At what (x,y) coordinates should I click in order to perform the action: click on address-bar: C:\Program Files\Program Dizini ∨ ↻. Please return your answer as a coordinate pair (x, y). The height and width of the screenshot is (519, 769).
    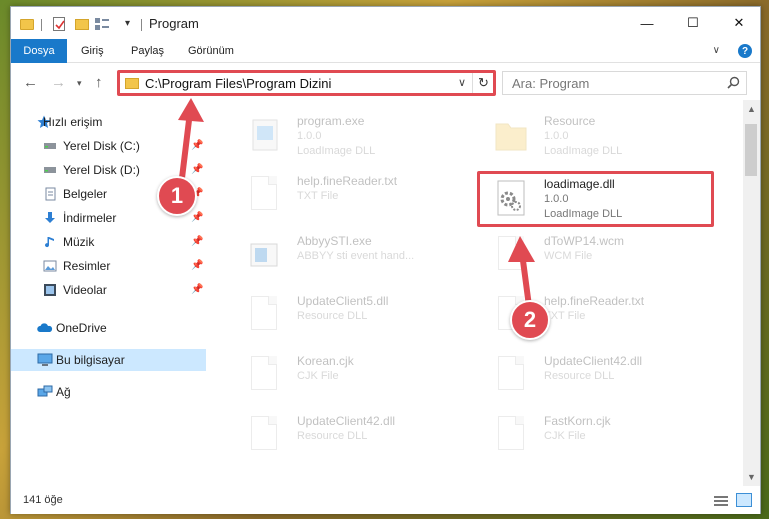
    Looking at the image, I should click on (306, 83).